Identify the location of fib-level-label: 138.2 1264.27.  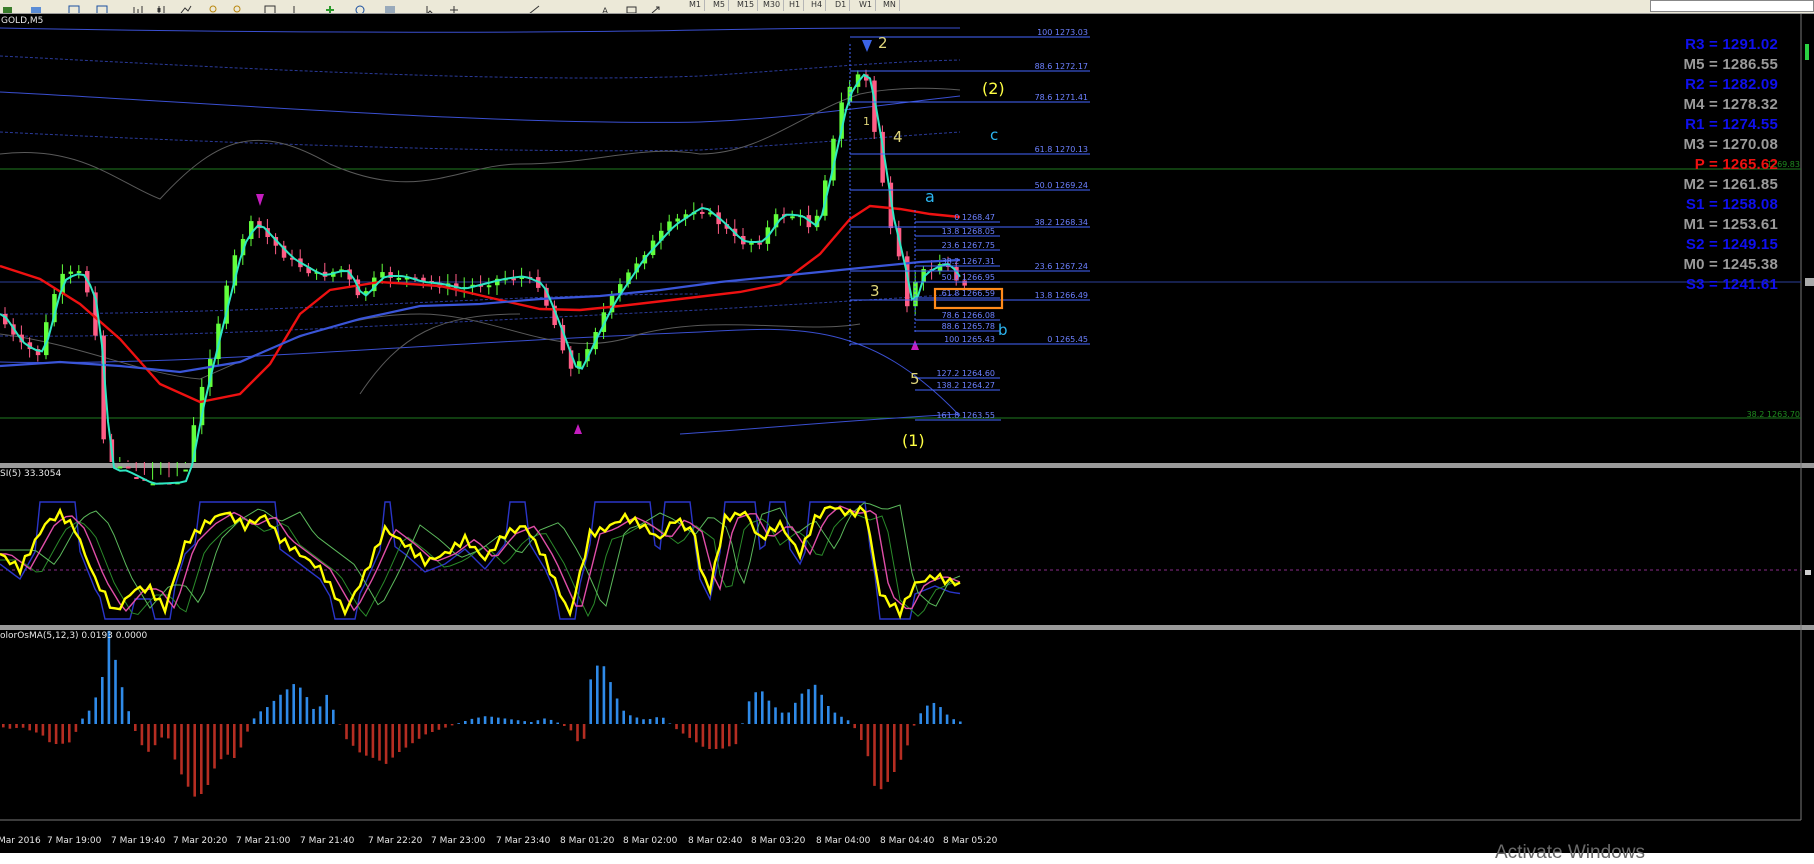
(965, 385).